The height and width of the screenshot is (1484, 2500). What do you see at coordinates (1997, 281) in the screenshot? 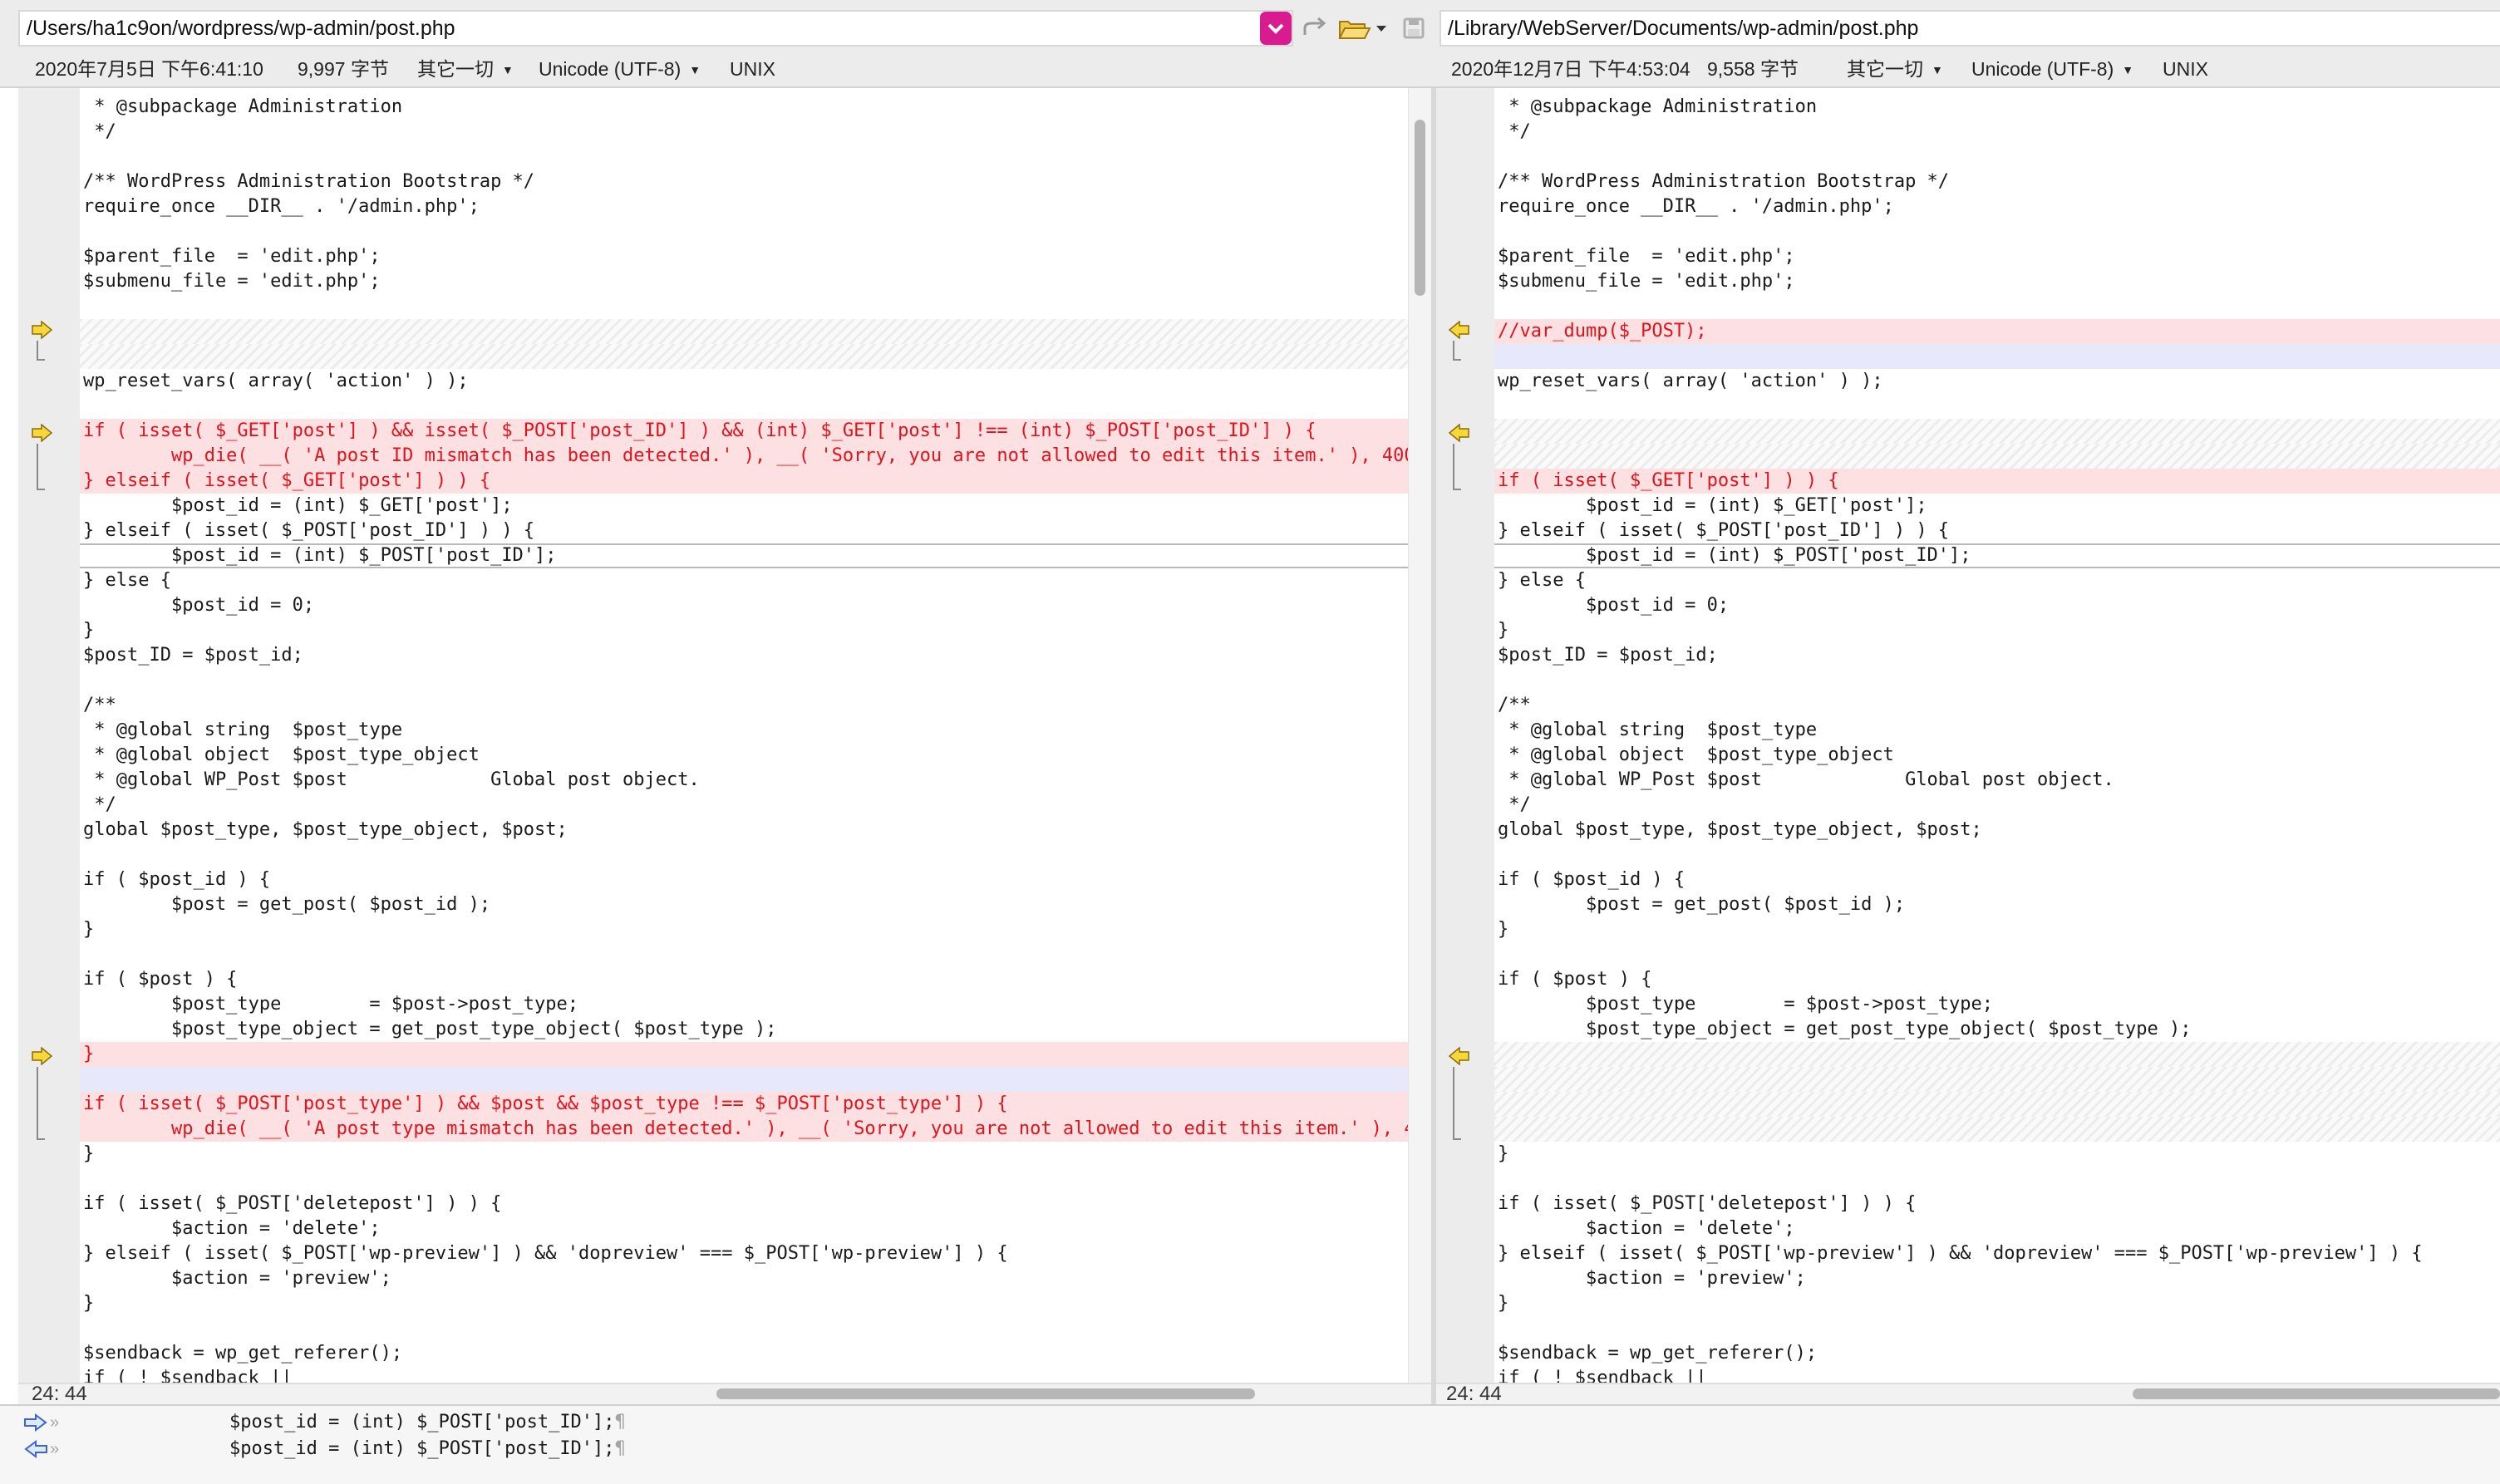
I see `code-line: $submenu_file = 'edit.php';` at bounding box center [1997, 281].